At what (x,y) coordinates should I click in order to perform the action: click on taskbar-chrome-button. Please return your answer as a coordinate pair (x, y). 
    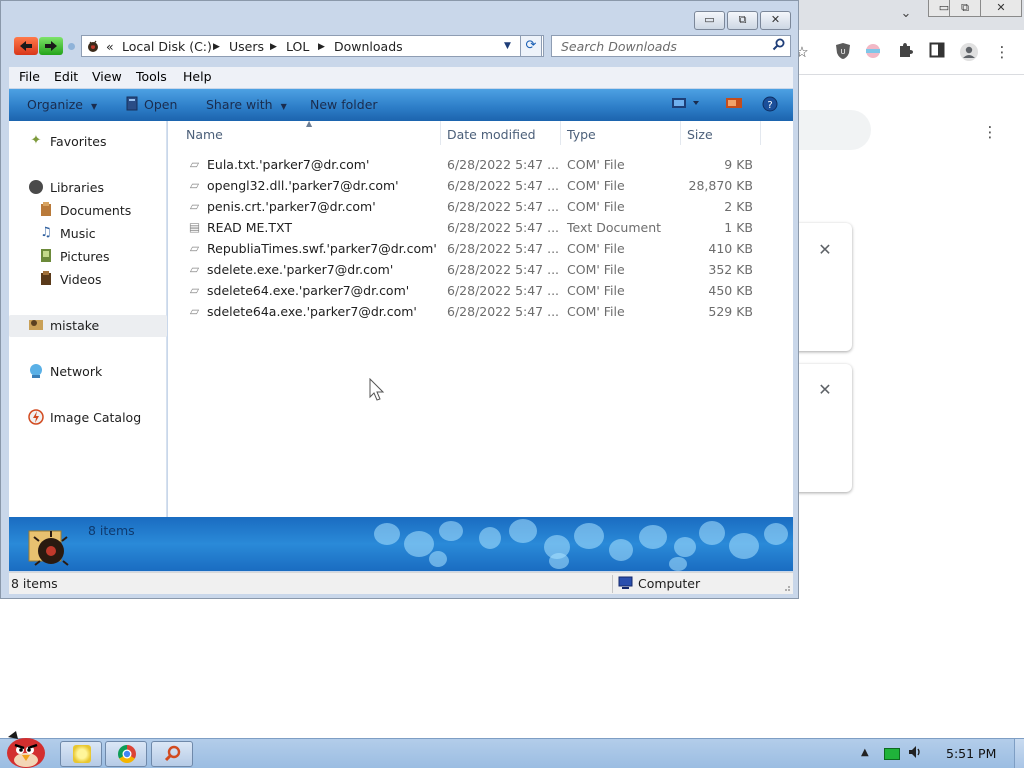
    Looking at the image, I should click on (126, 754).